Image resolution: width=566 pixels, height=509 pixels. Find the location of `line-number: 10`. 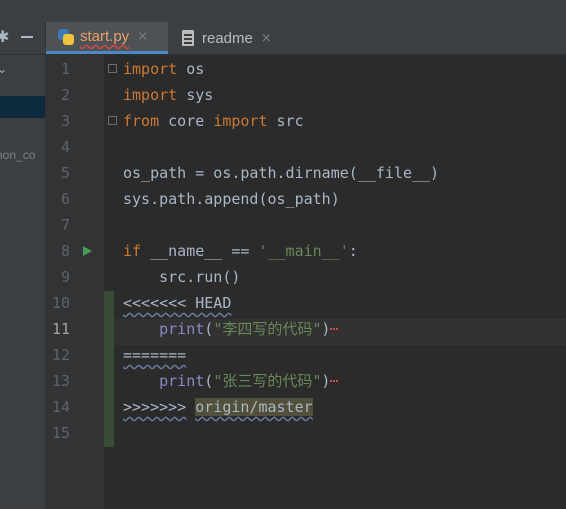

line-number: 10 is located at coordinates (60, 303).